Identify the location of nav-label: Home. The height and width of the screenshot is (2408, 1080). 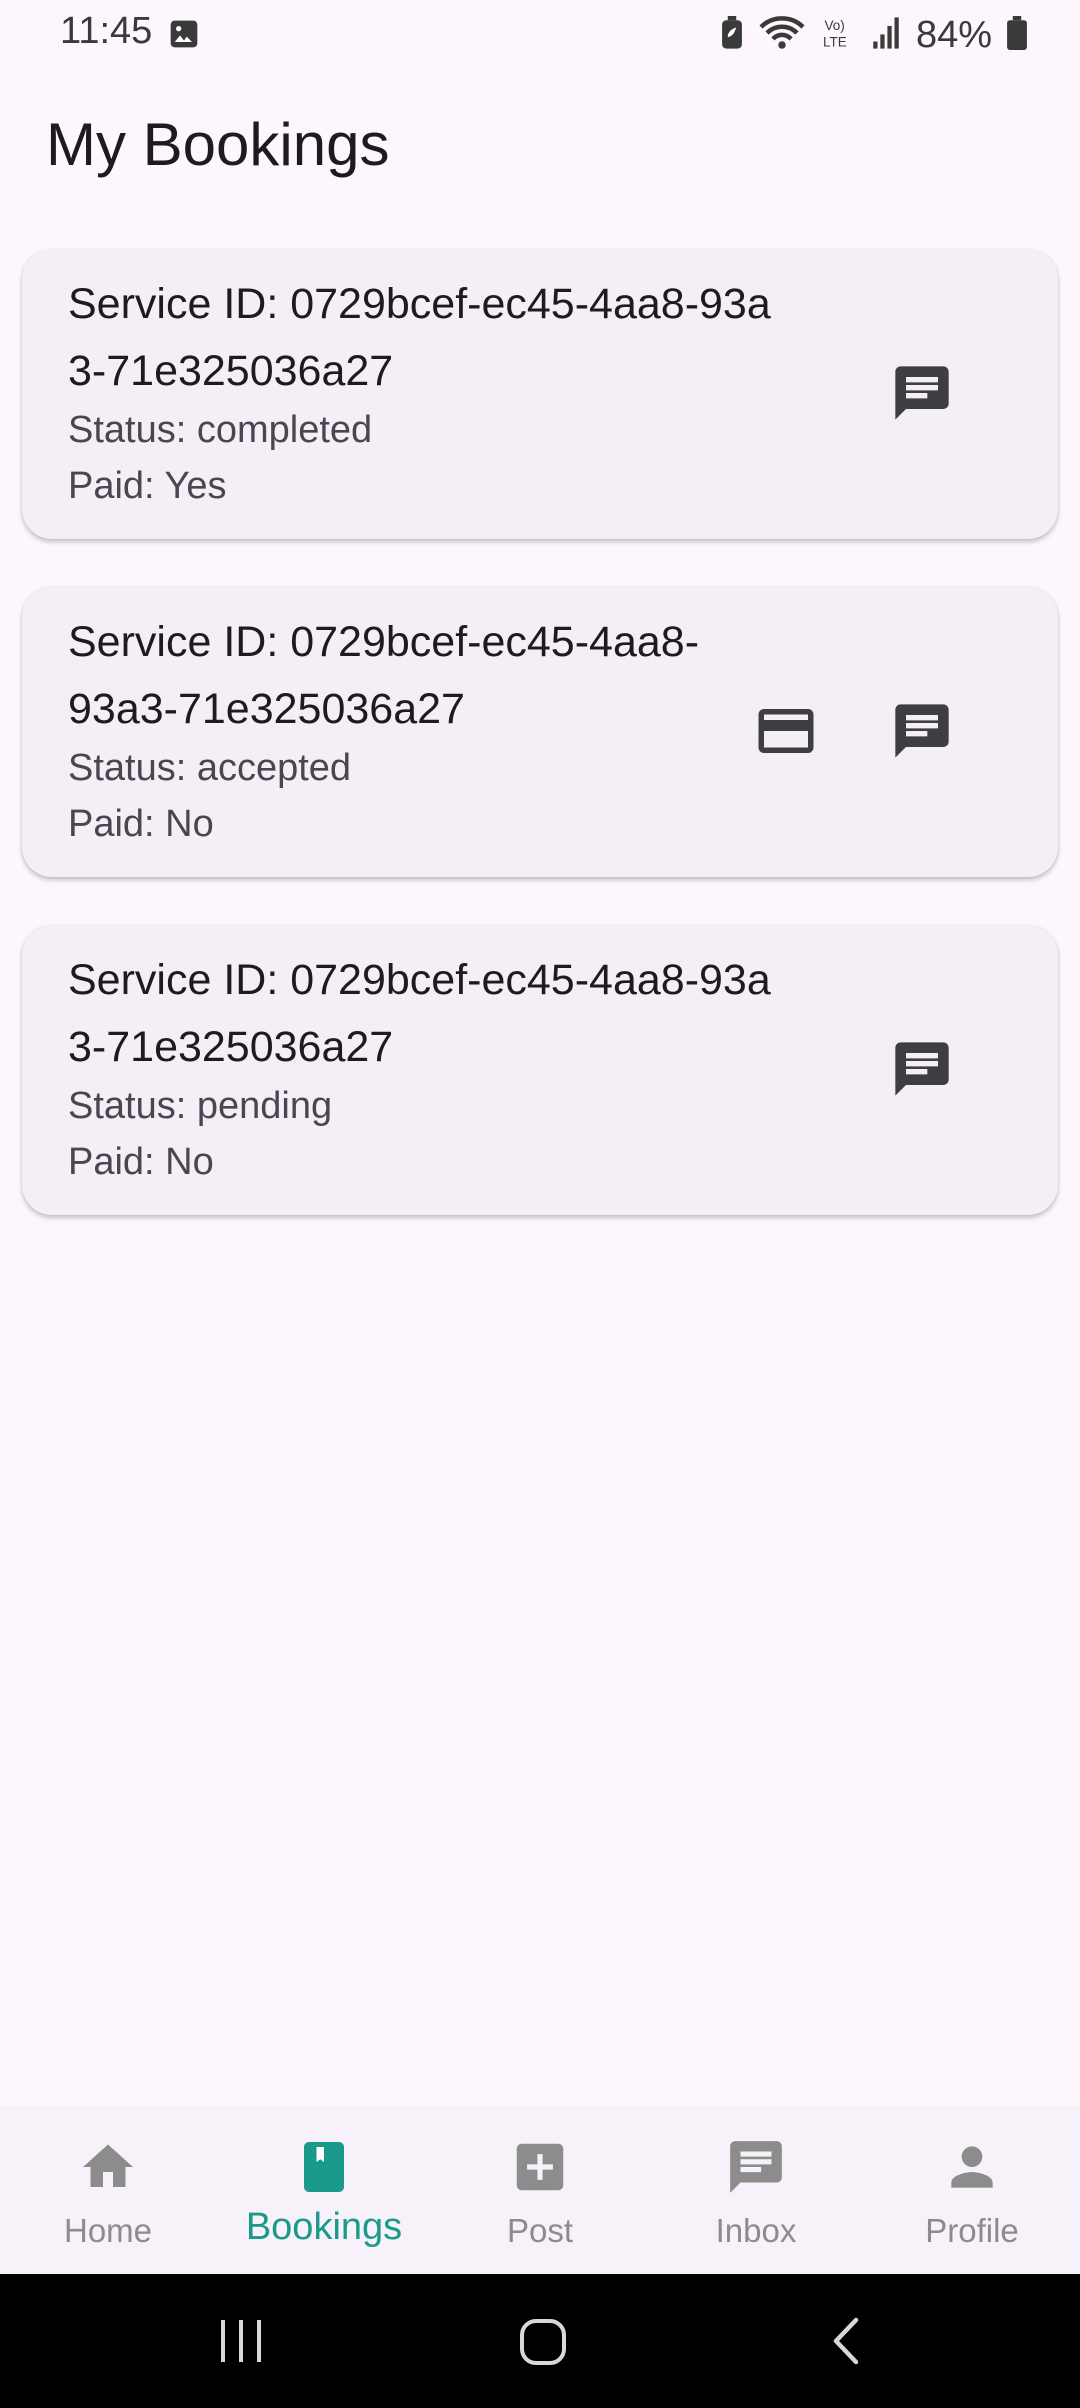
(108, 2230).